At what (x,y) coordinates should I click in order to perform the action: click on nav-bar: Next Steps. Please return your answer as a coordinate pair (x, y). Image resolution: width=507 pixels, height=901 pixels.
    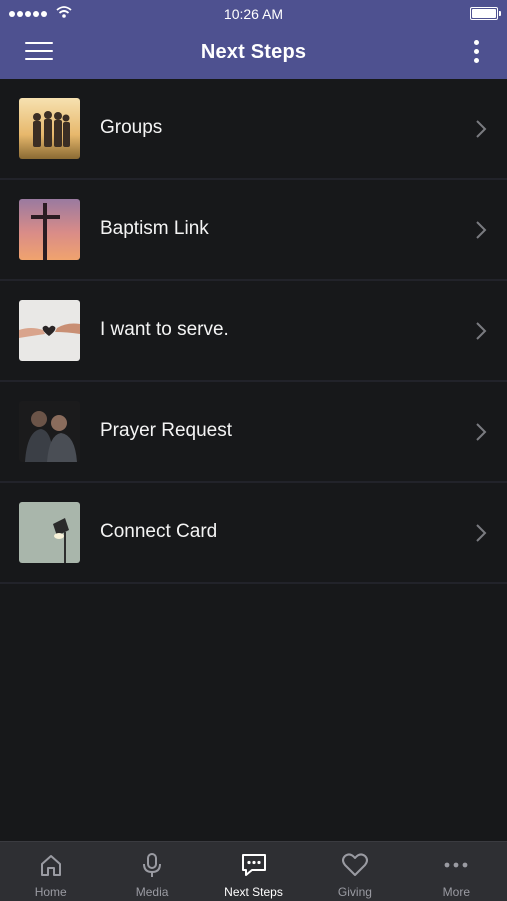
    Looking at the image, I should click on (253, 53).